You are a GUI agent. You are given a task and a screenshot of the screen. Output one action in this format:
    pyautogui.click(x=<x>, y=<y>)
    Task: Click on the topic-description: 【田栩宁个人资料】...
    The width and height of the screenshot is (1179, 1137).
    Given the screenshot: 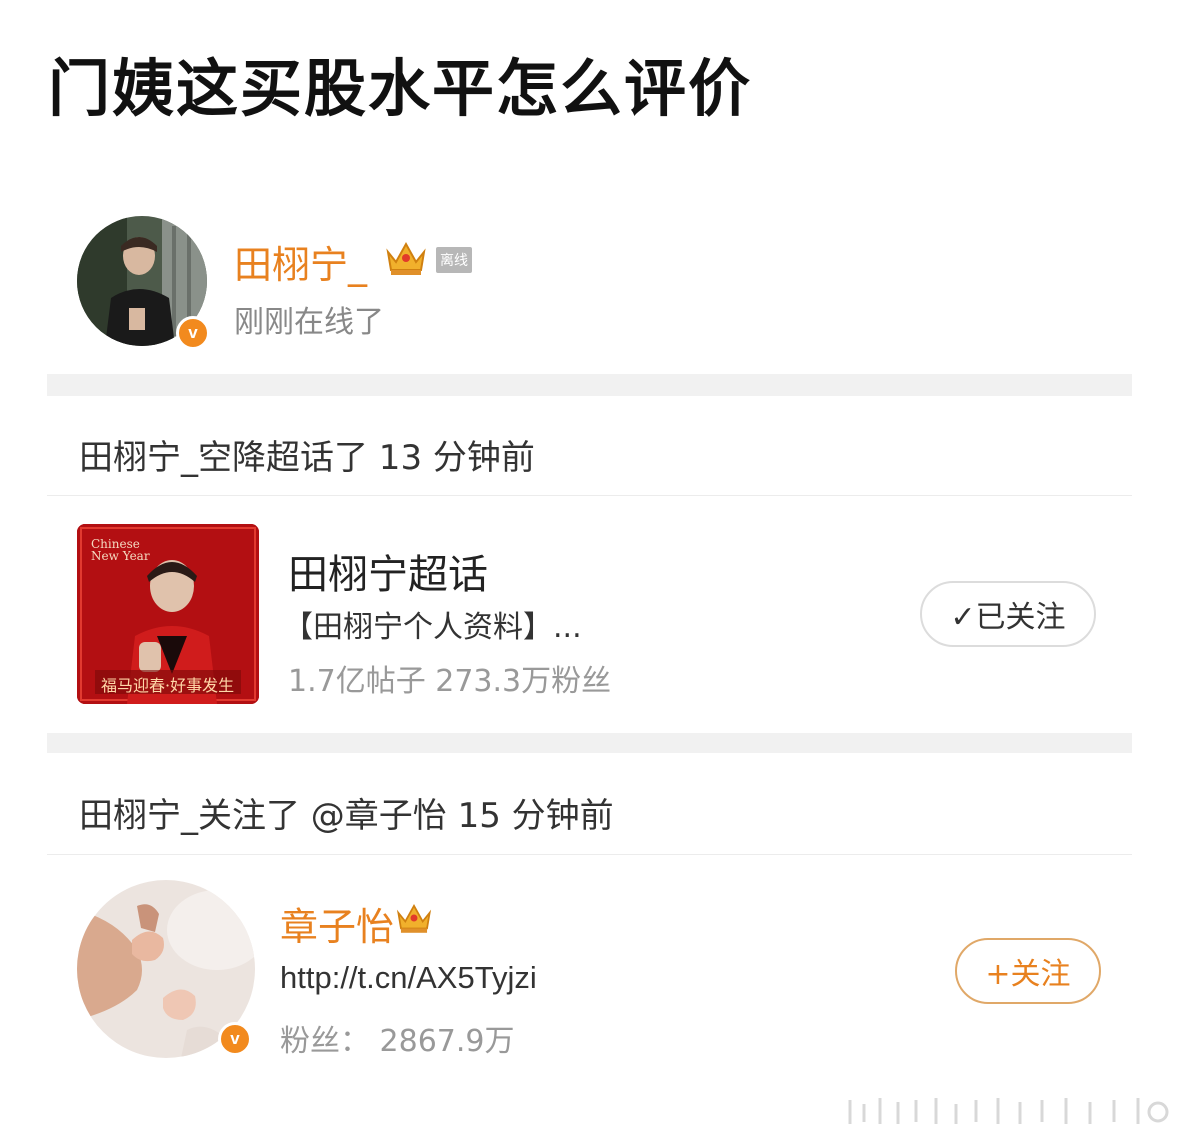 What is the action you would take?
    pyautogui.click(x=432, y=627)
    